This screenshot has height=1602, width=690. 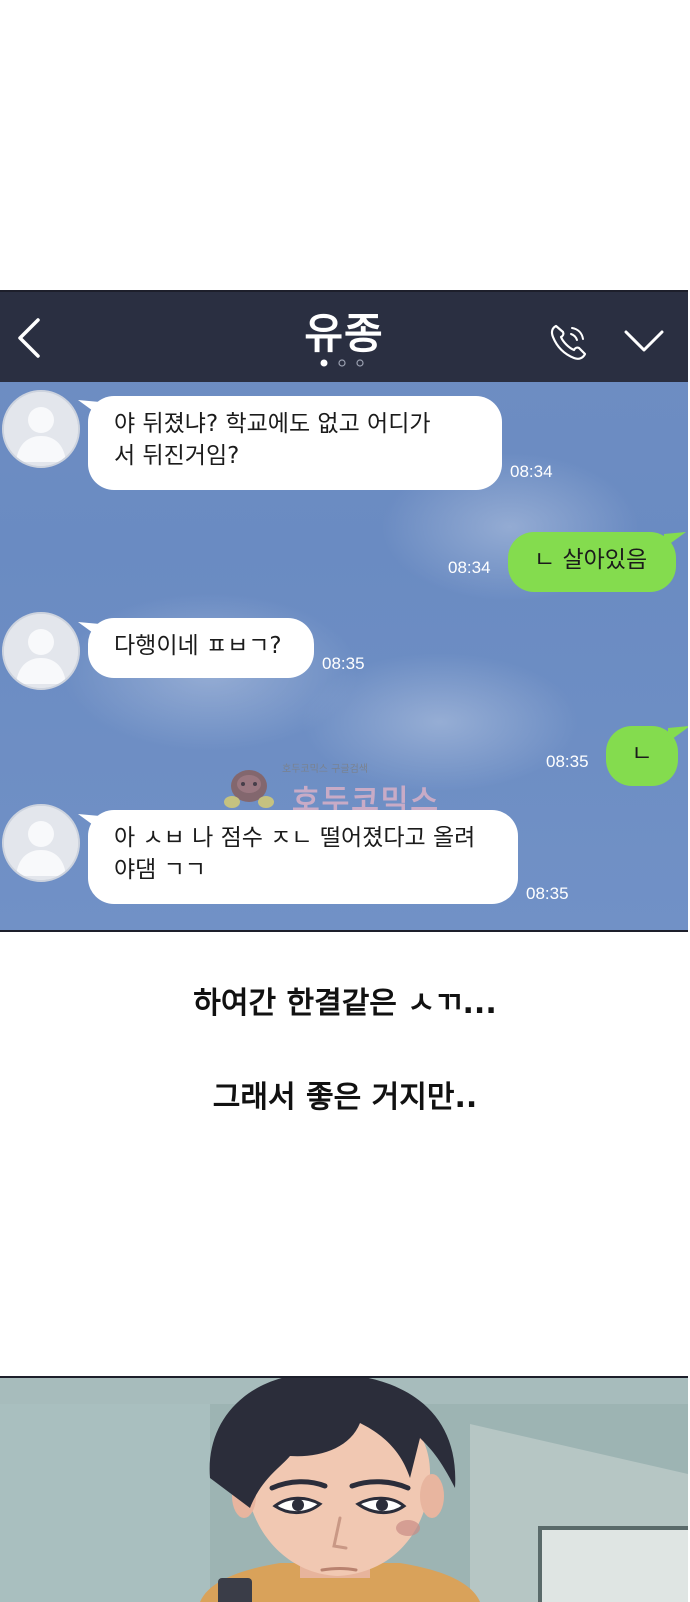 I want to click on character-illustration, so click(x=344, y=1490).